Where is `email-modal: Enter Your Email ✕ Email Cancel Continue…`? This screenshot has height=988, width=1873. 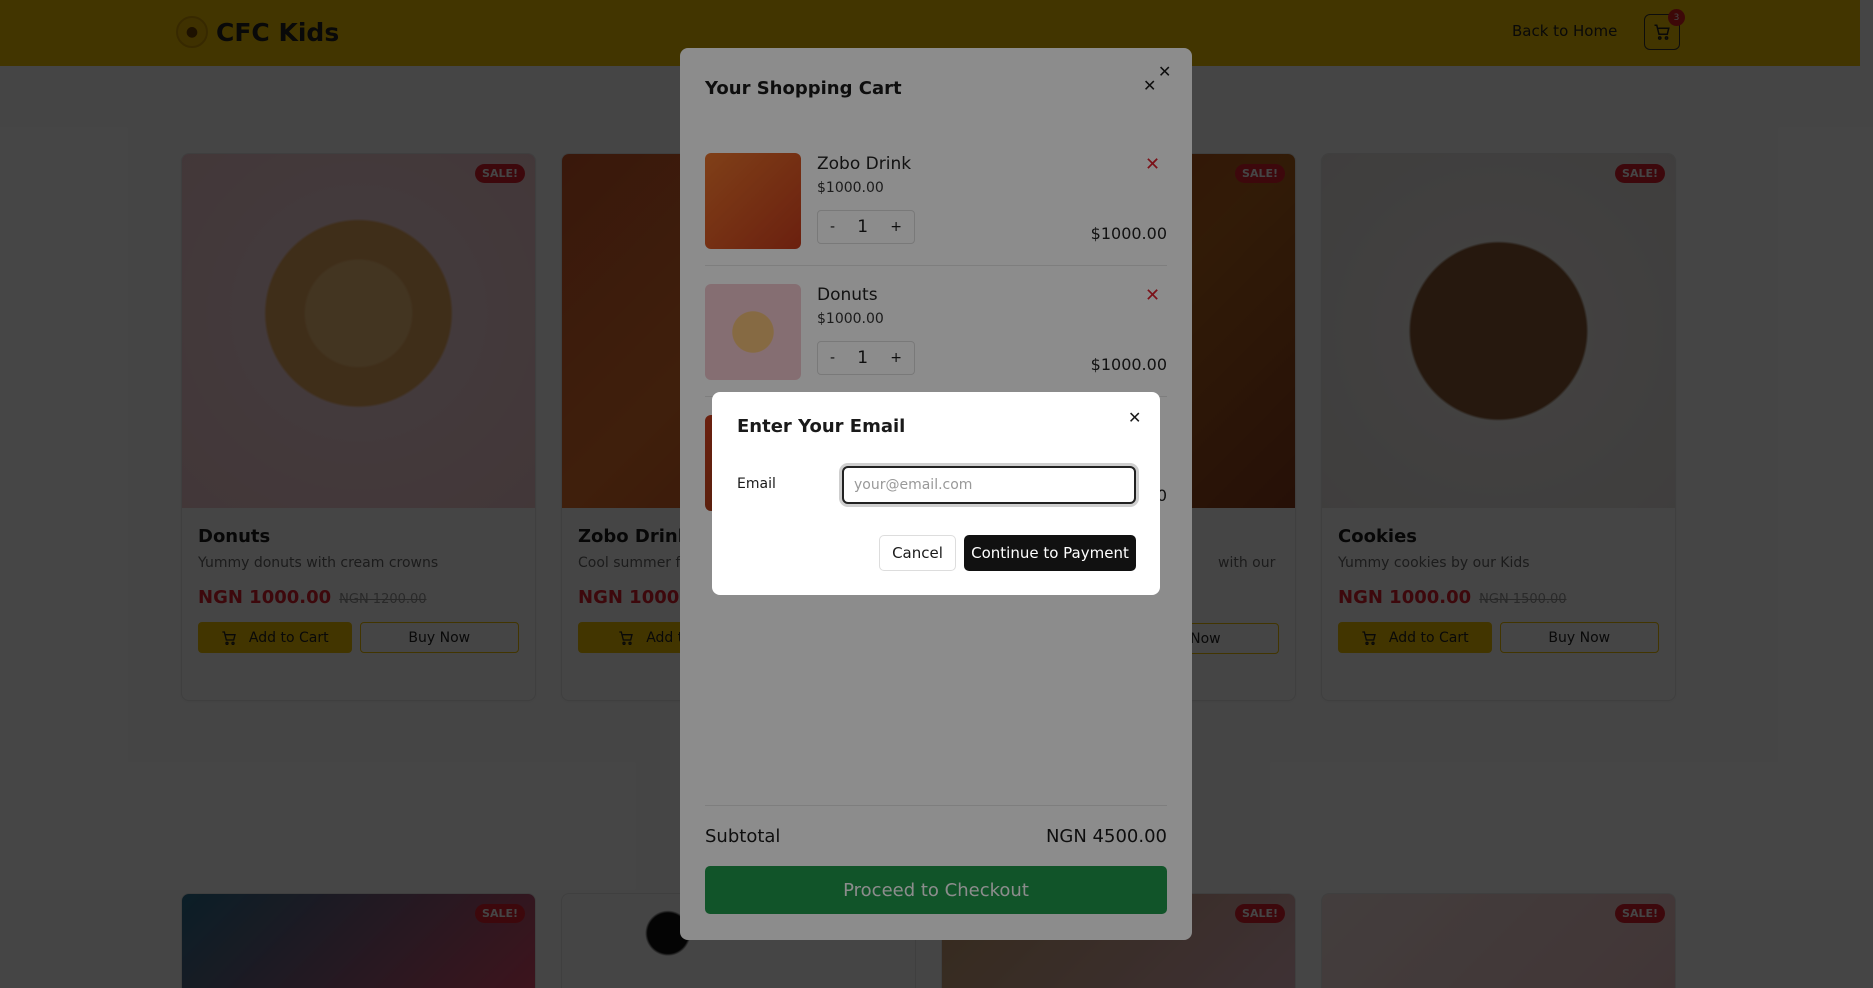
email-modal: Enter Your Email ✕ Email Cancel Continue… is located at coordinates (936, 493).